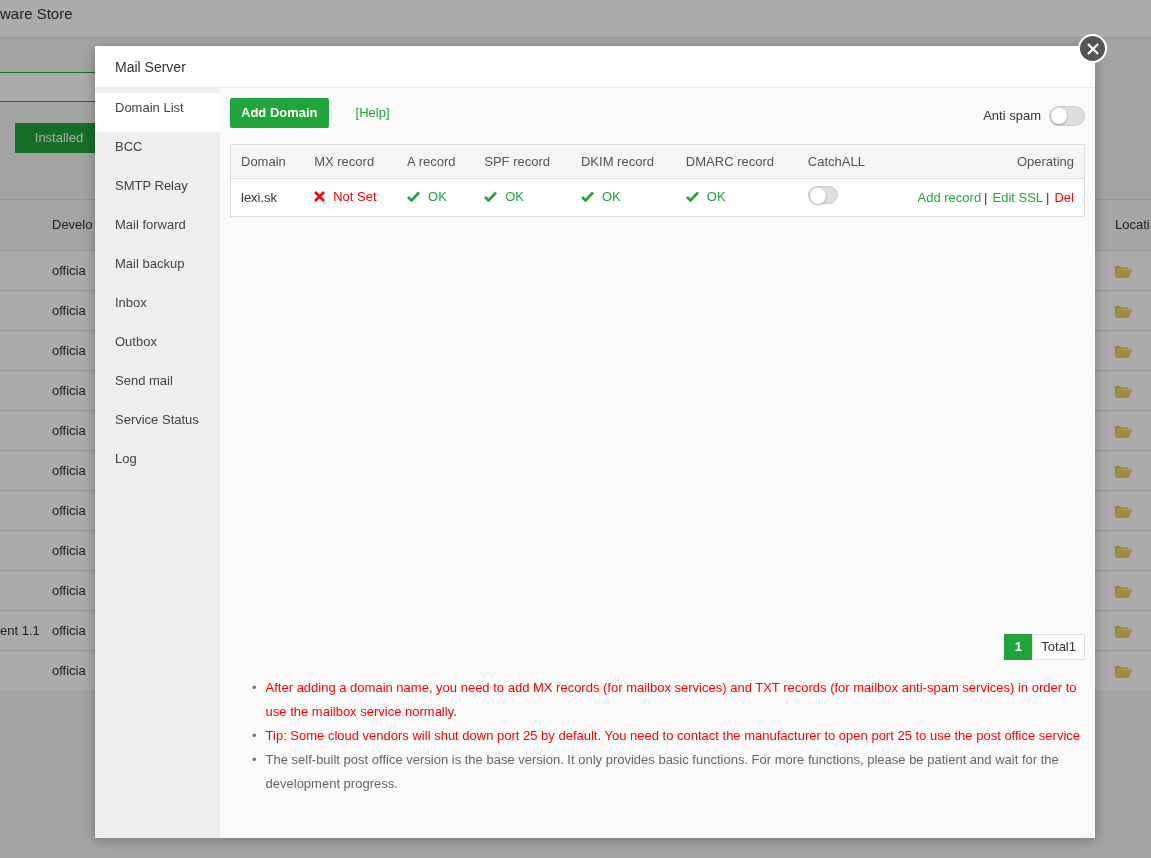 This screenshot has width=1151, height=858. I want to click on sidebar-item: SMTP Relay, so click(157, 190).